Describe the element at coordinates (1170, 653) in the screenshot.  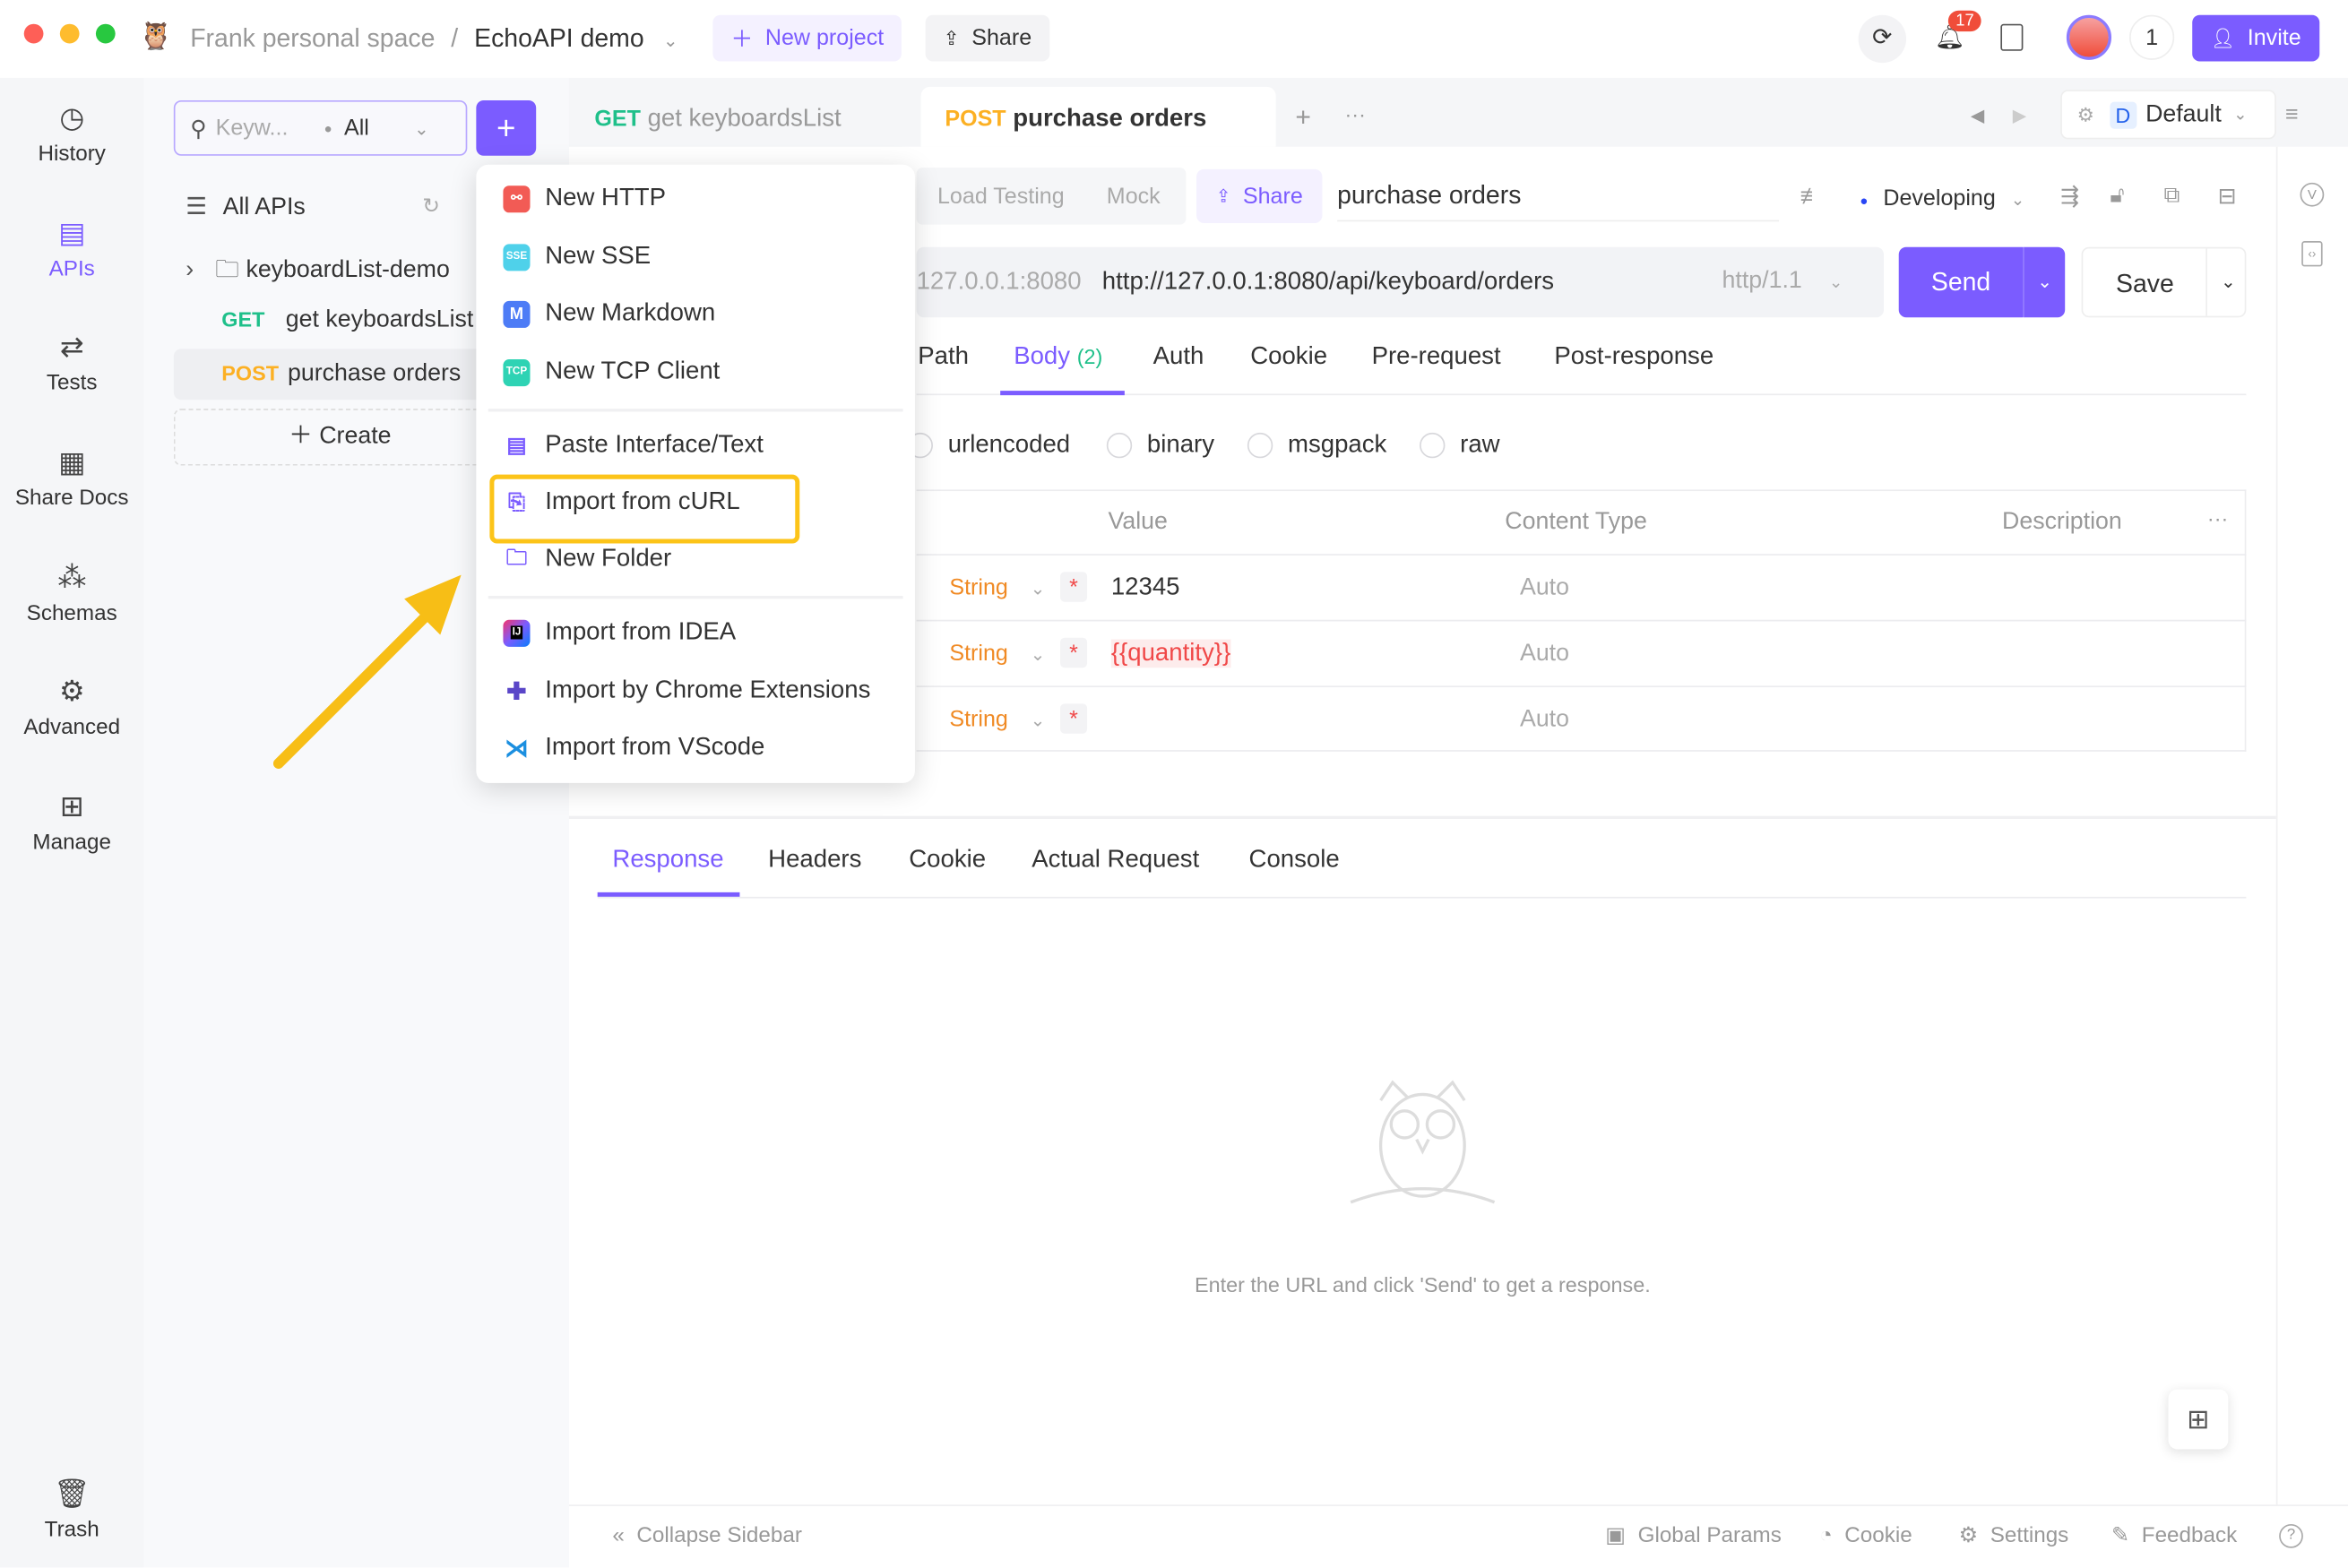
I see `value-input: {{quantity}}` at that location.